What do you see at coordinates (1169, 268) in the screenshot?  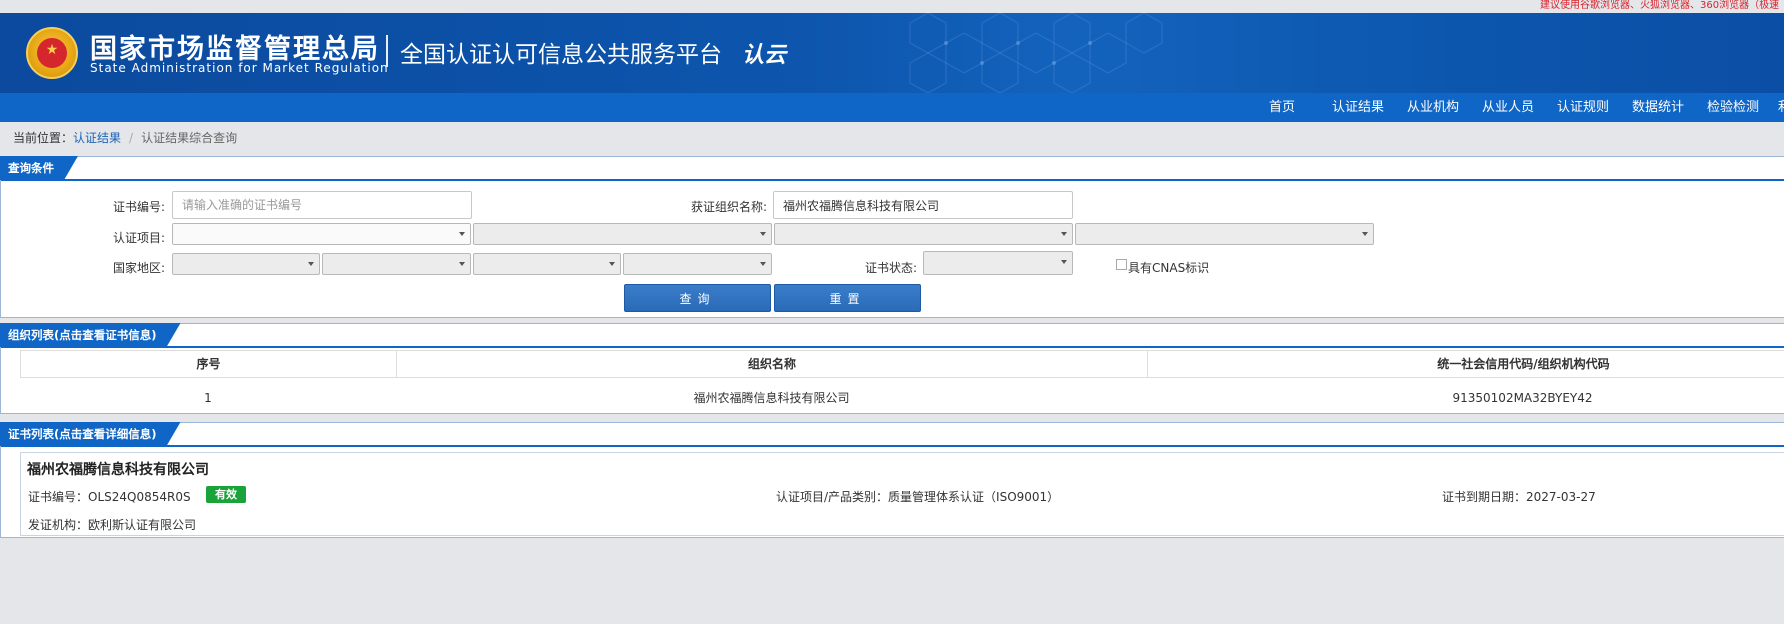 I see `cnas-label: 具有CNAS标识` at bounding box center [1169, 268].